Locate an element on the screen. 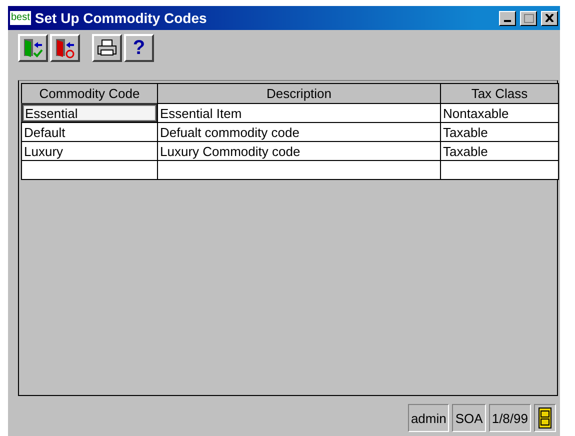  maximize-icon is located at coordinates (529, 18).